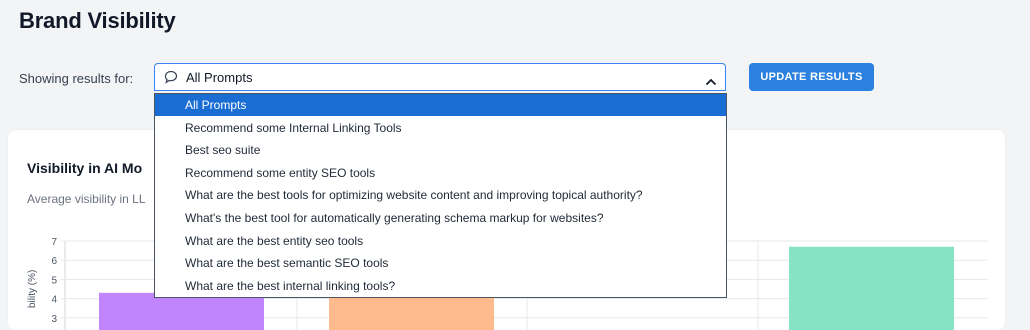  I want to click on dropdown-option: What are the best semantic SEO tools, so click(440, 263).